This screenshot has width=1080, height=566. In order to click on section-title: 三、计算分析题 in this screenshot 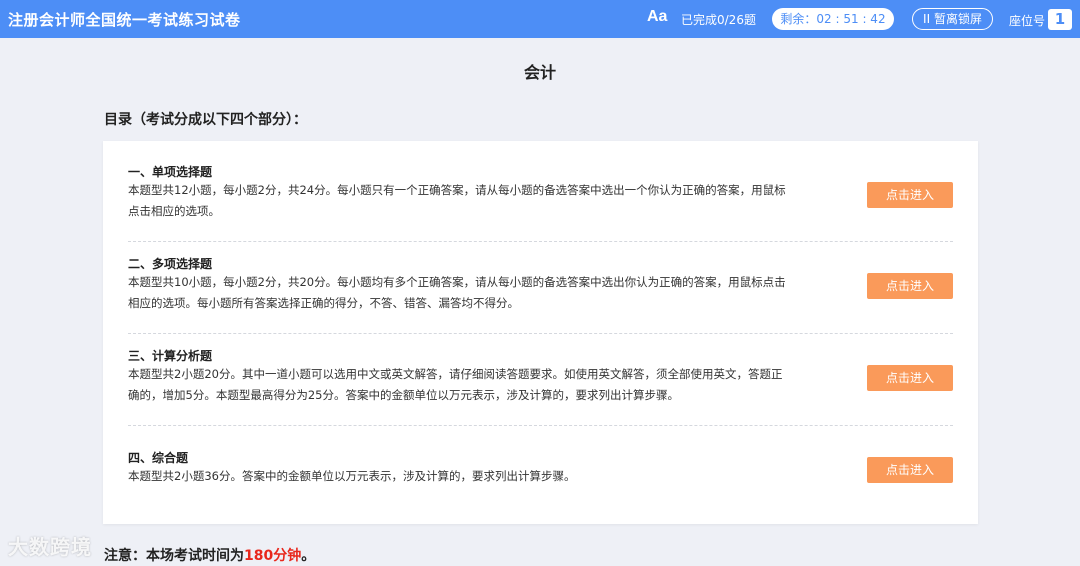, I will do `click(170, 356)`.